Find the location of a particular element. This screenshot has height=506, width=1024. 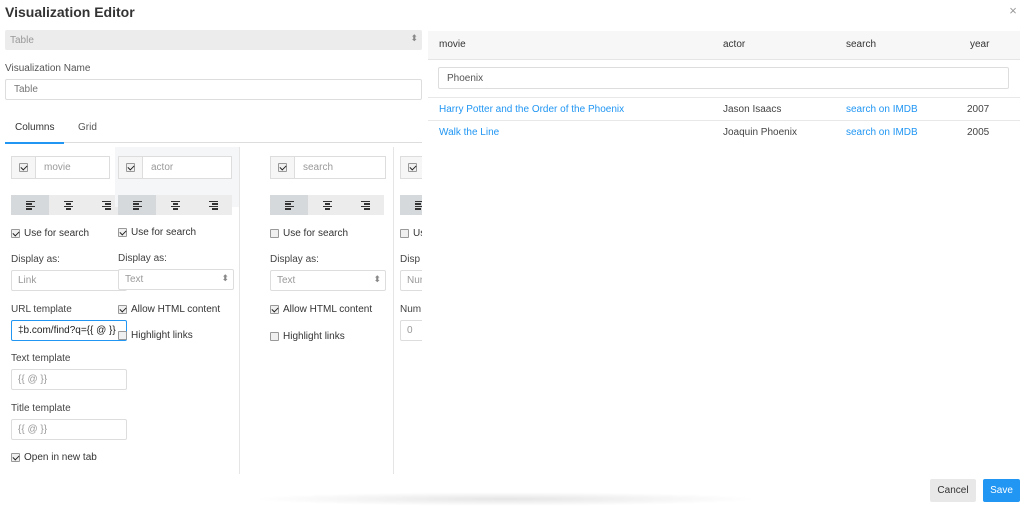

display-as-label: Display as: is located at coordinates (142, 258).